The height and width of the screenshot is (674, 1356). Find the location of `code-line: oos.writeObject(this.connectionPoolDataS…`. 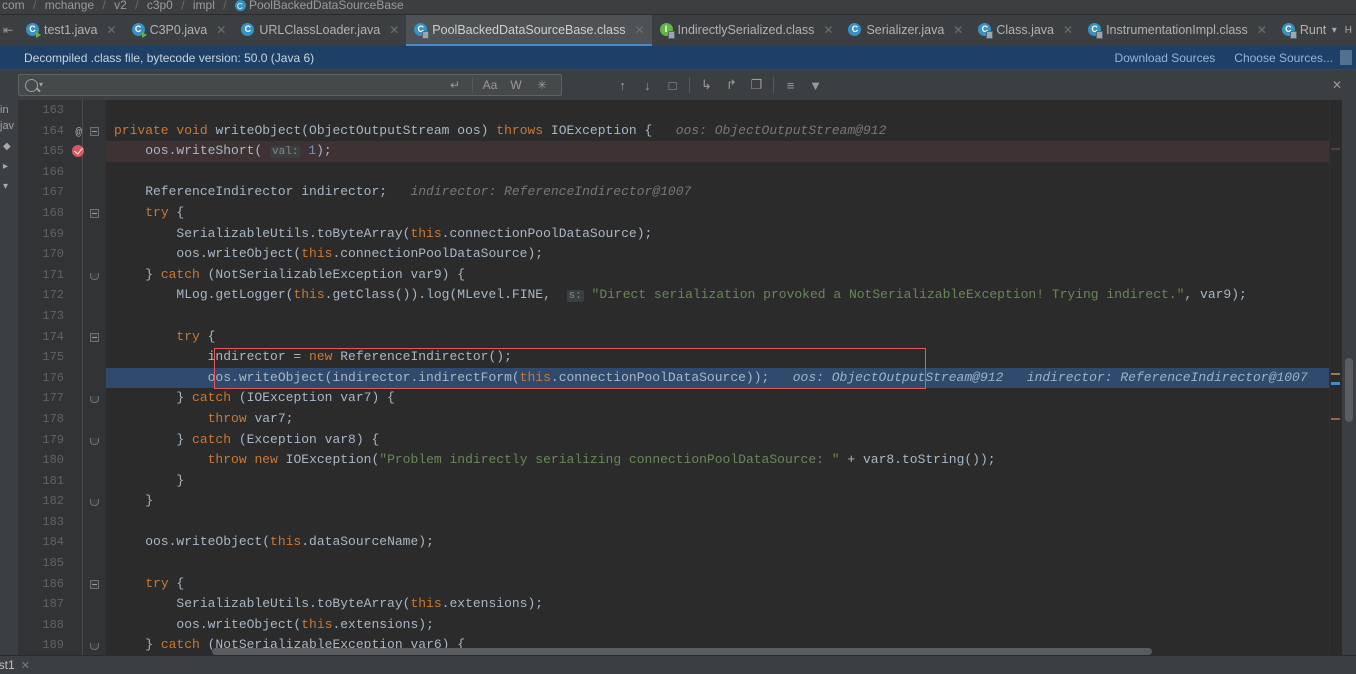

code-line: oos.writeObject(this.connectionPoolDataS… is located at coordinates (717, 254).